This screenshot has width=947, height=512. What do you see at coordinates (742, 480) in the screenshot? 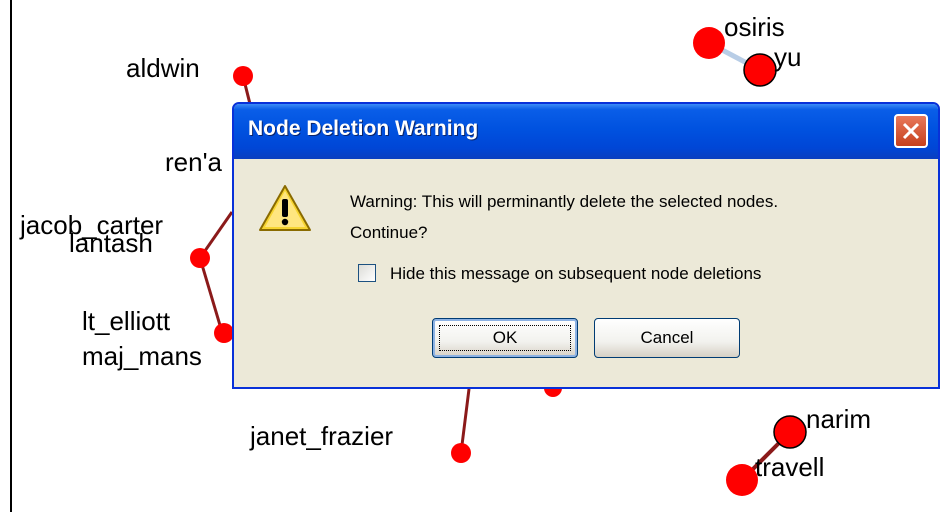
I see `node-travell` at bounding box center [742, 480].